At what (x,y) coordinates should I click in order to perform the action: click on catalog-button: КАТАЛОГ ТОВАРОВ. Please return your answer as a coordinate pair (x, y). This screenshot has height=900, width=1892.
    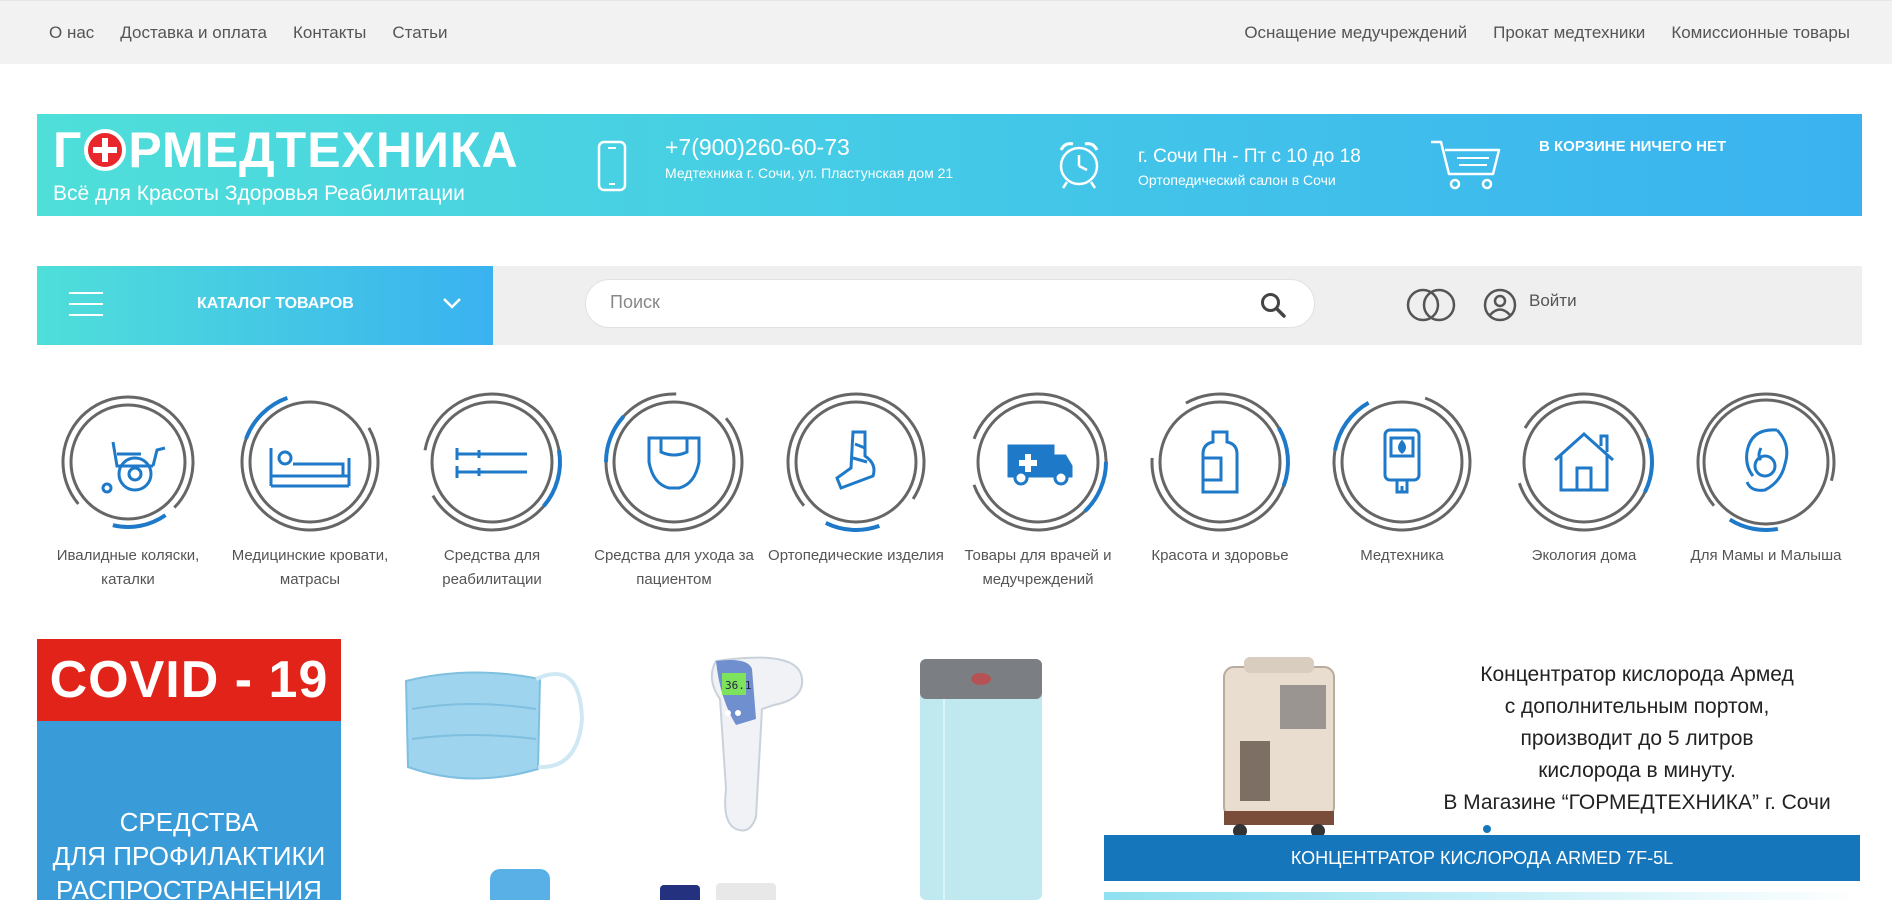
    Looking at the image, I should click on (265, 305).